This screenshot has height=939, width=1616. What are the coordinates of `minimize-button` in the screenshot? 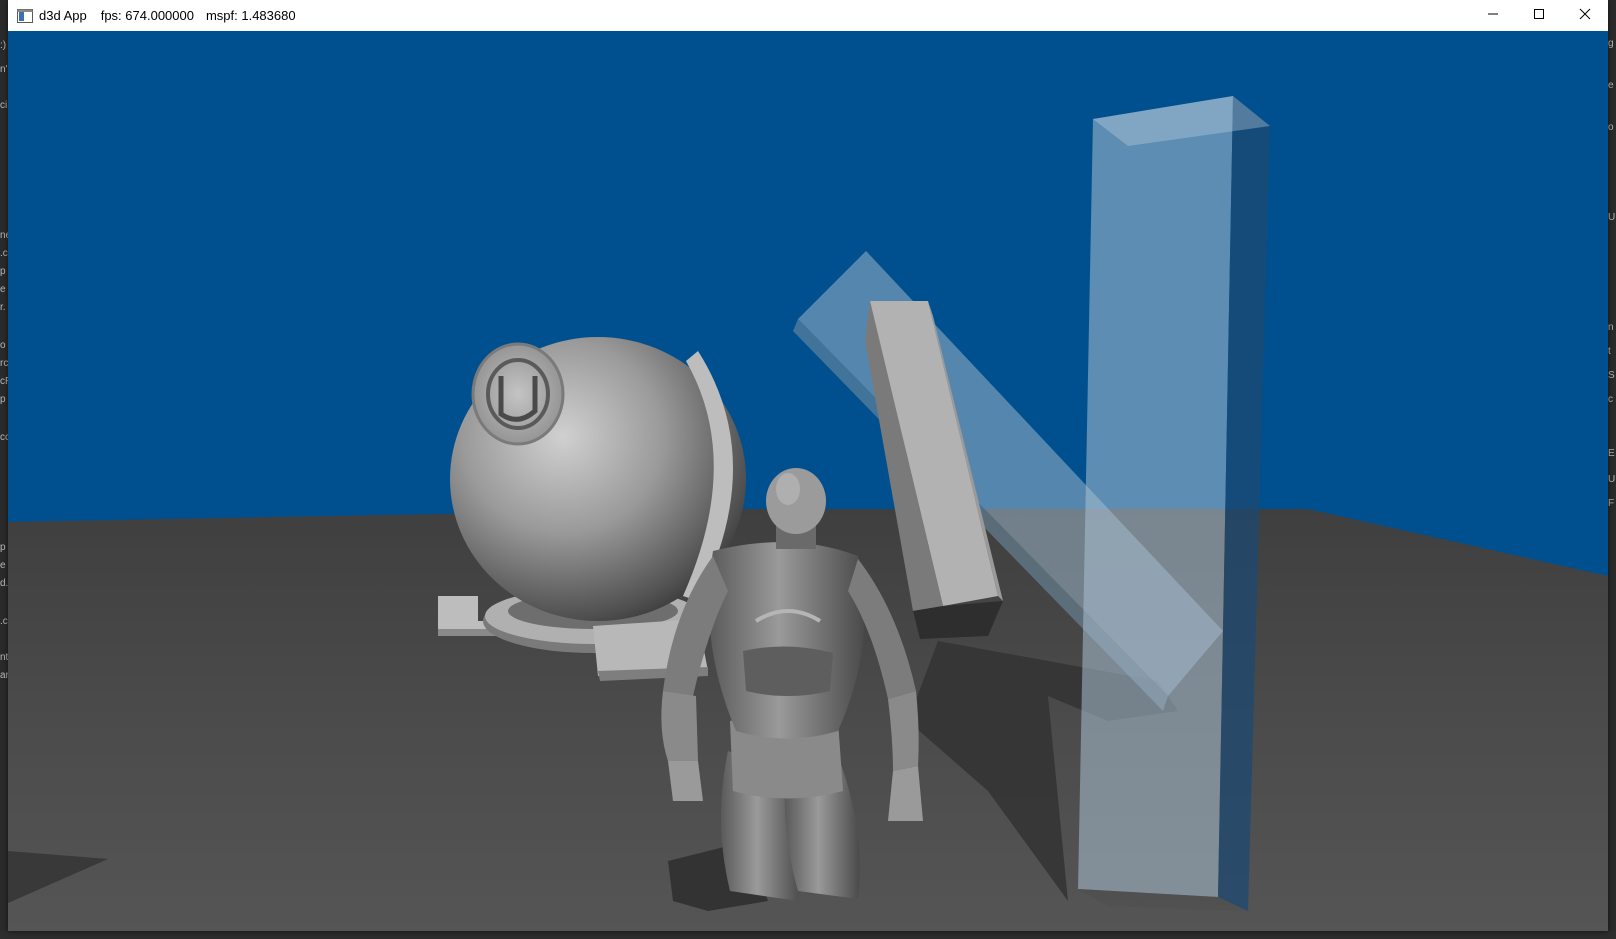 It's located at (1493, 15).